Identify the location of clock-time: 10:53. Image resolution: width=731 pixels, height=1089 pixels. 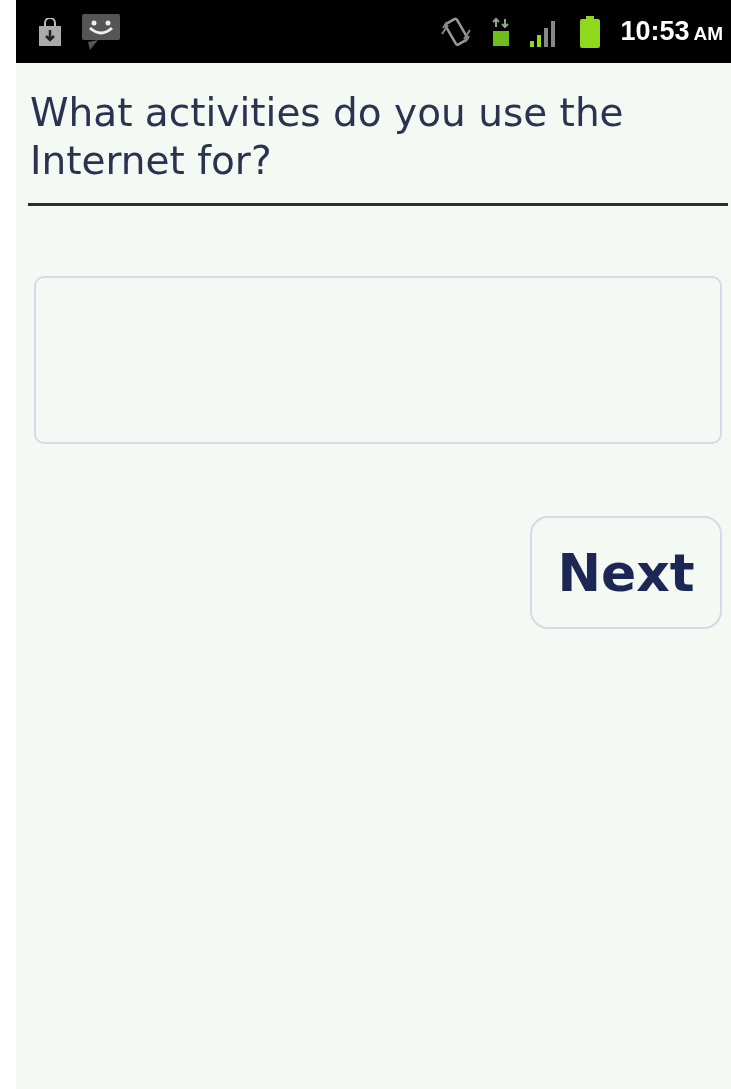
(655, 31).